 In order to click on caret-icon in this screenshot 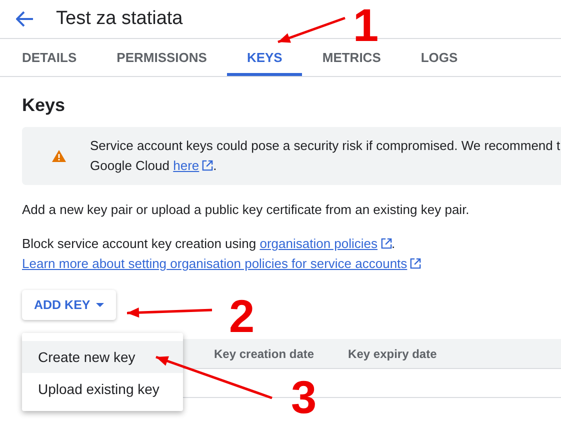, I will do `click(100, 305)`.